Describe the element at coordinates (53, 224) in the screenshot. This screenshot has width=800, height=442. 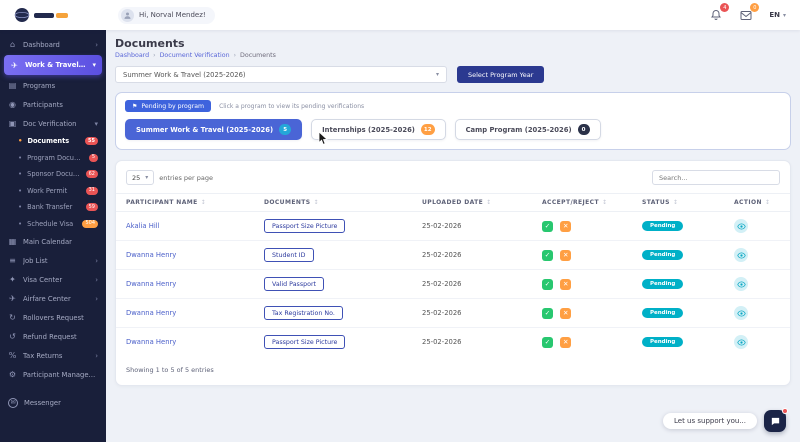
I see `sidebar-item-schedule-visa: • Schedule Visa 504` at that location.